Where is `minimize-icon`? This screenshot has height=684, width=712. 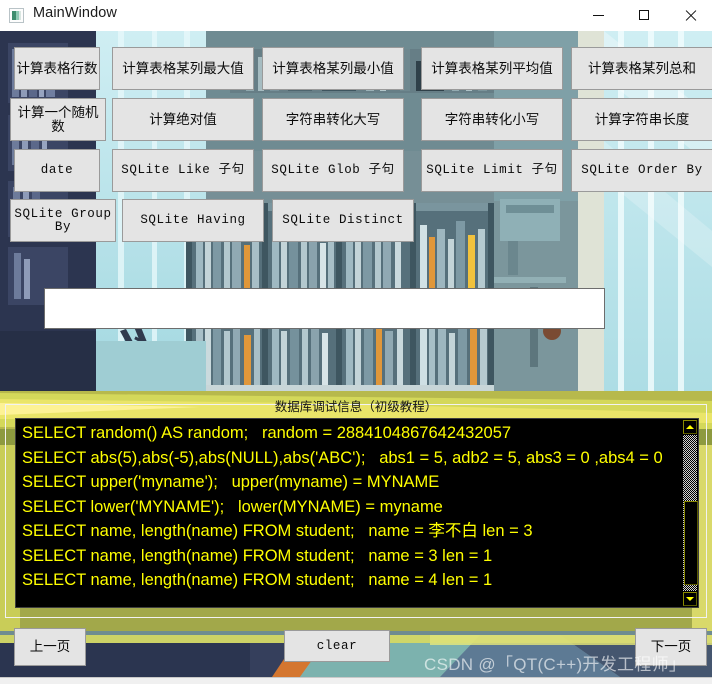 minimize-icon is located at coordinates (598, 15).